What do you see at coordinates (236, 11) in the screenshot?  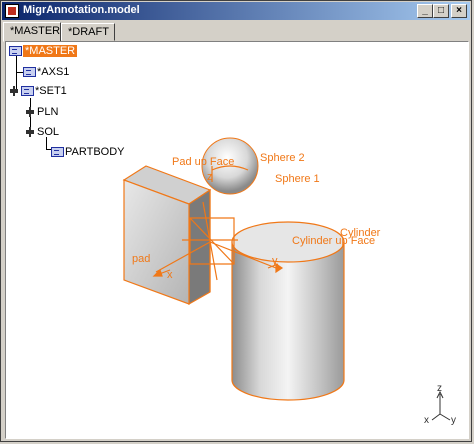 I see `title-bar: MigrAnnotation.model _ □ ×` at bounding box center [236, 11].